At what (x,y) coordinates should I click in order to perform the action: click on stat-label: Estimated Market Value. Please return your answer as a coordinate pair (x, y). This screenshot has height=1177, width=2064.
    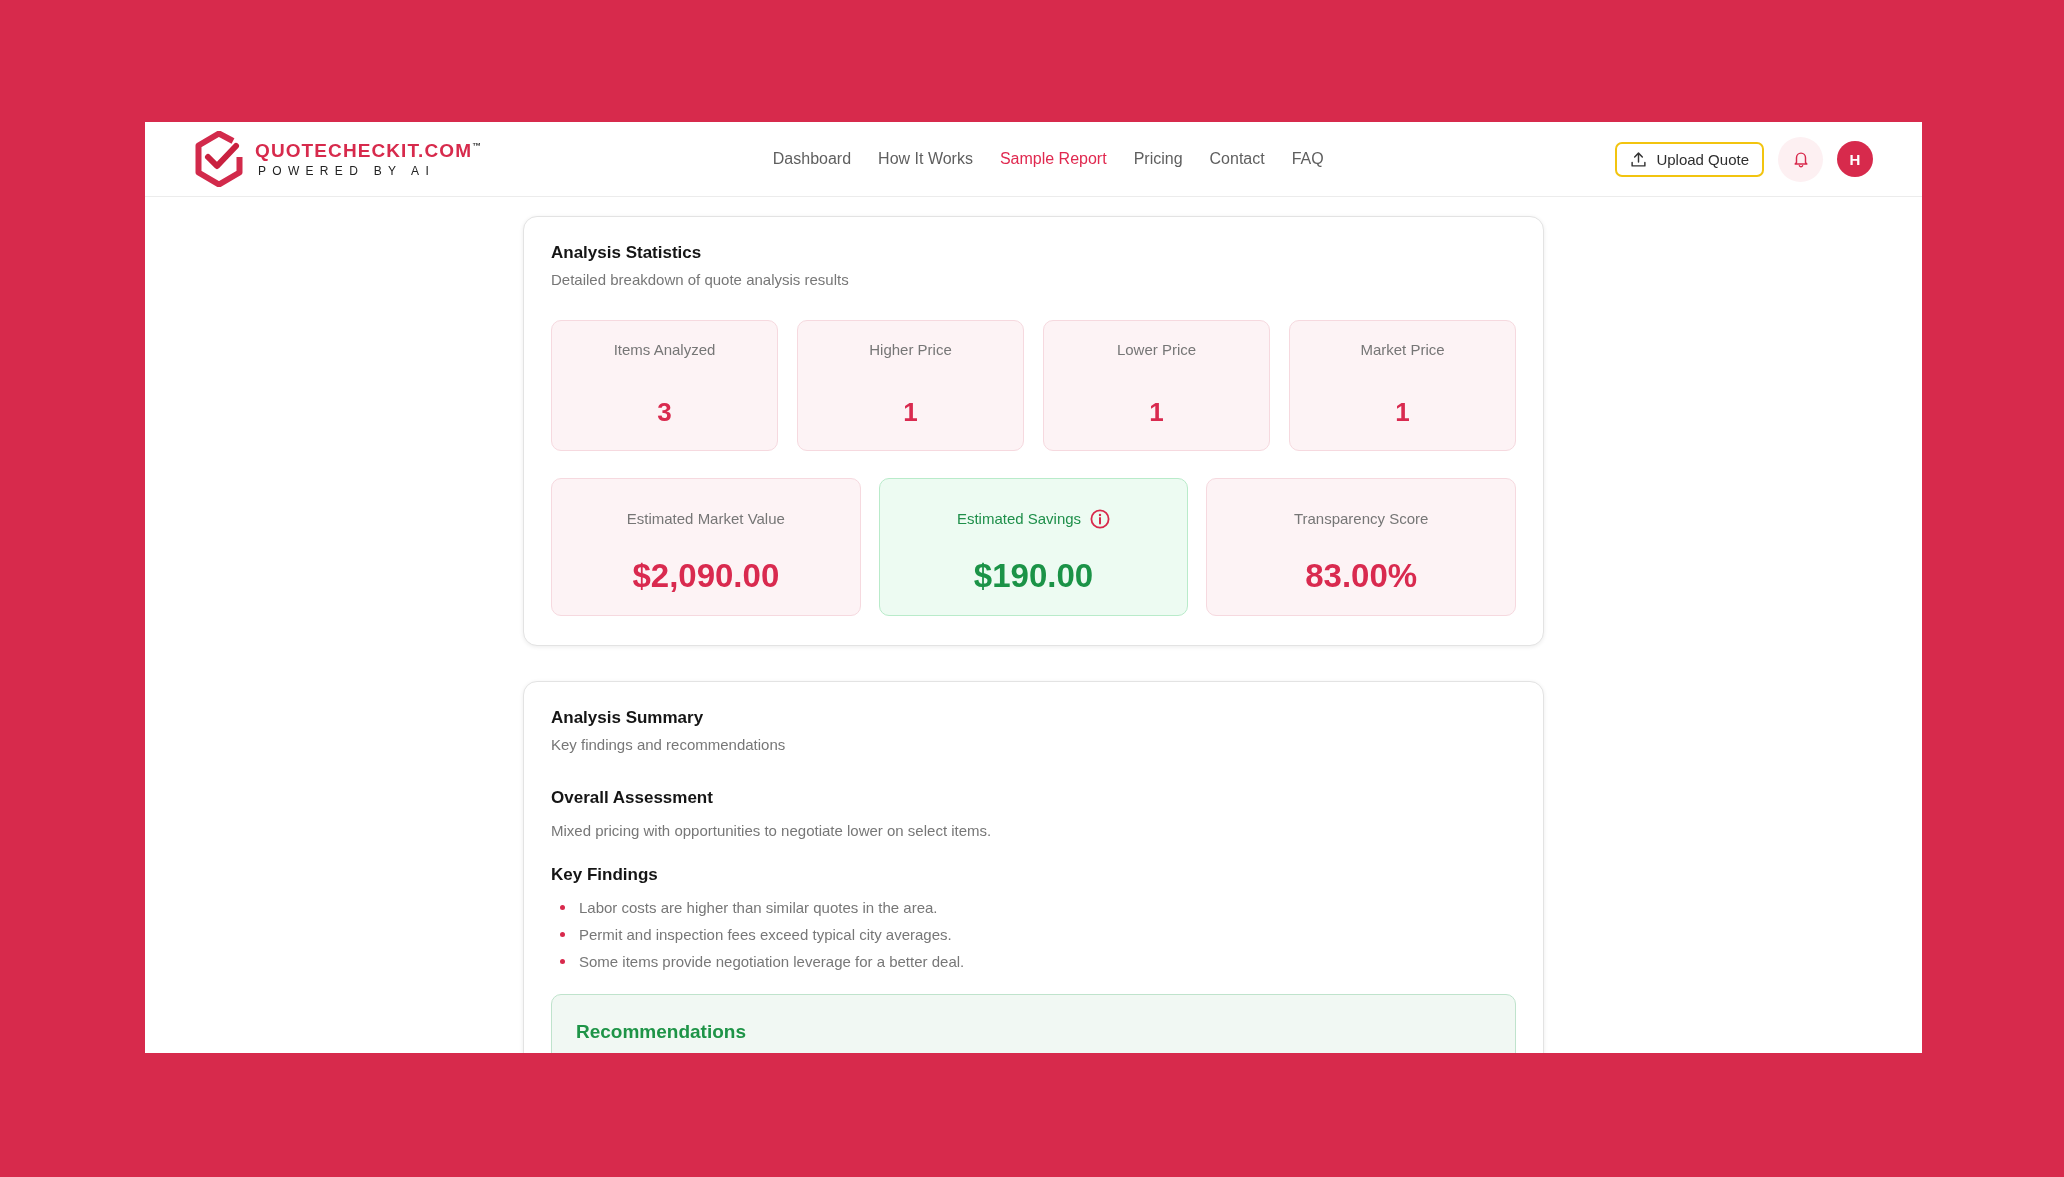
    Looking at the image, I should click on (705, 519).